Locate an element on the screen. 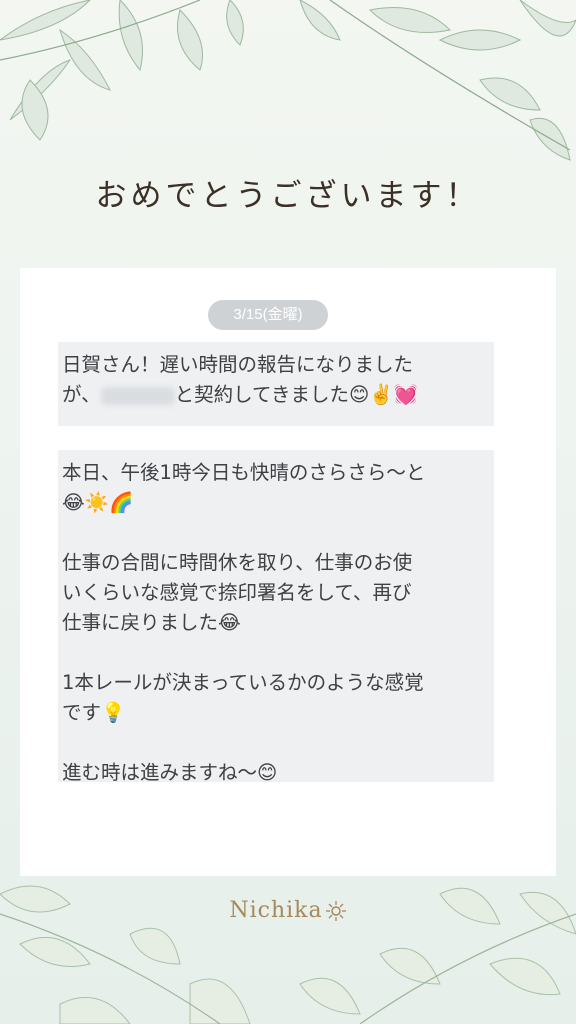  message-line: いくらいな感覚で捺印署名をして、再び is located at coordinates (237, 592).